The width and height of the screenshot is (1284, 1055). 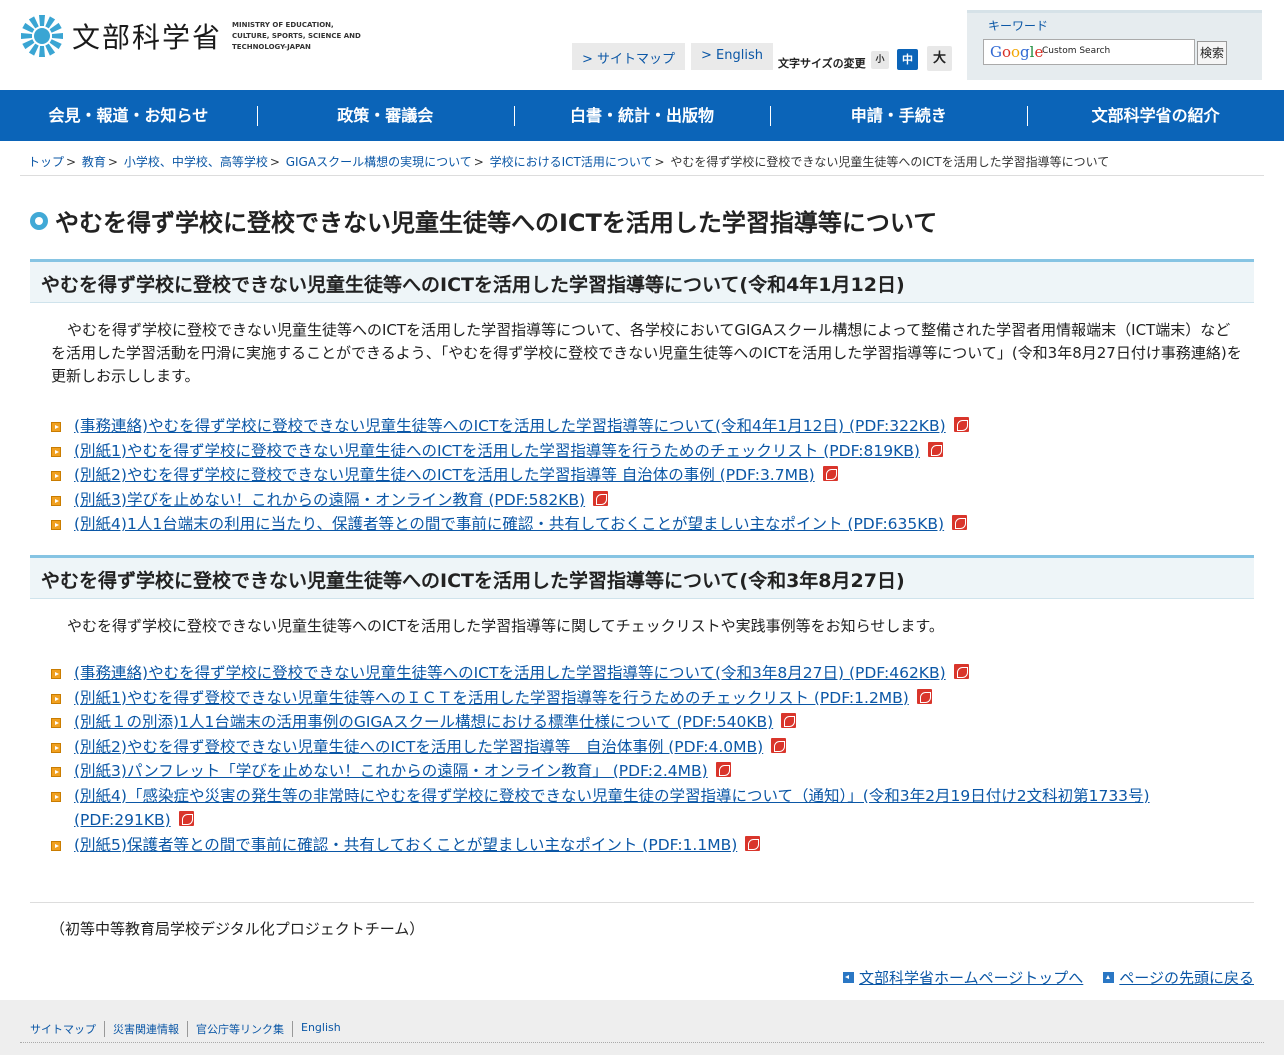 I want to click on footer-divider, so click(x=642, y=1042).